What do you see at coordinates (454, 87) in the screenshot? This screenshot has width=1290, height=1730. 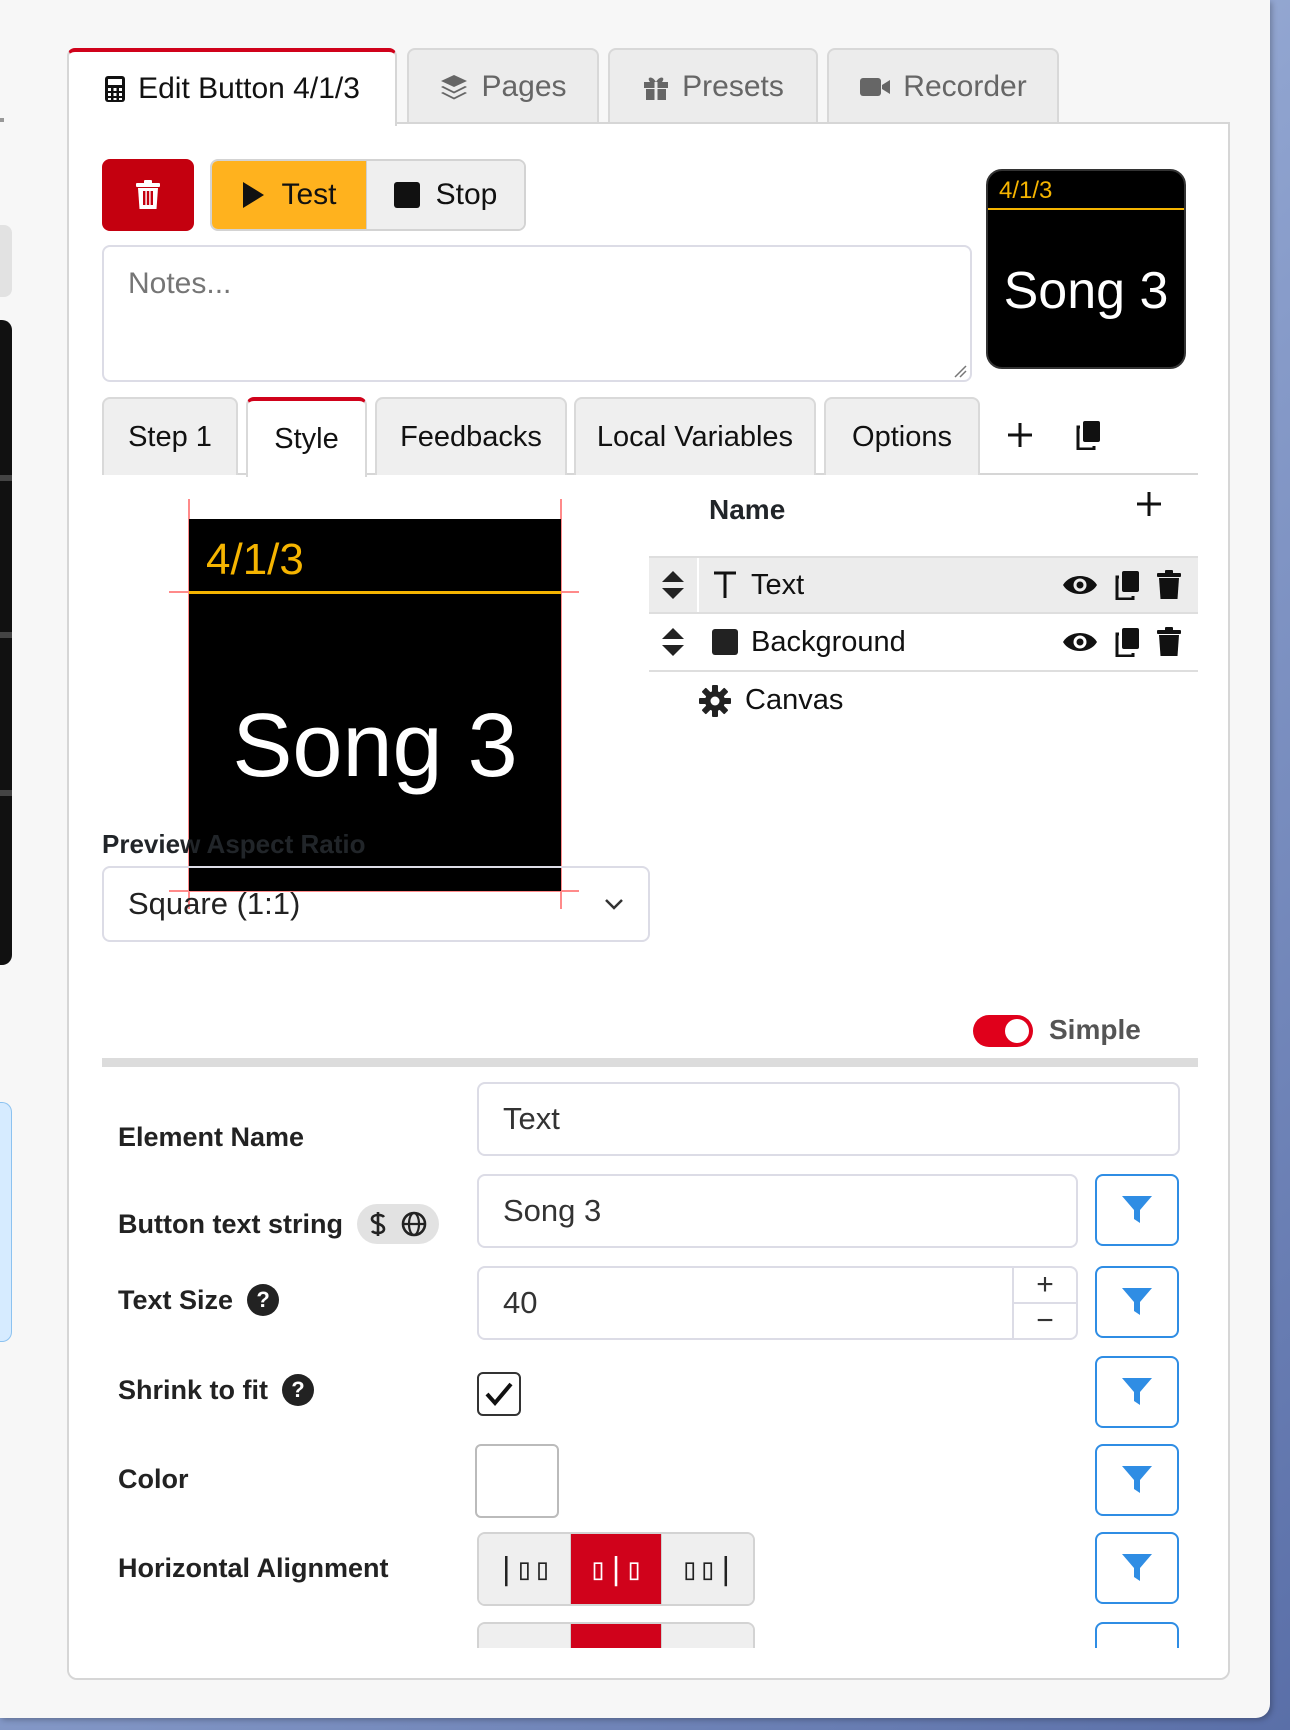 I see `layers-icon` at bounding box center [454, 87].